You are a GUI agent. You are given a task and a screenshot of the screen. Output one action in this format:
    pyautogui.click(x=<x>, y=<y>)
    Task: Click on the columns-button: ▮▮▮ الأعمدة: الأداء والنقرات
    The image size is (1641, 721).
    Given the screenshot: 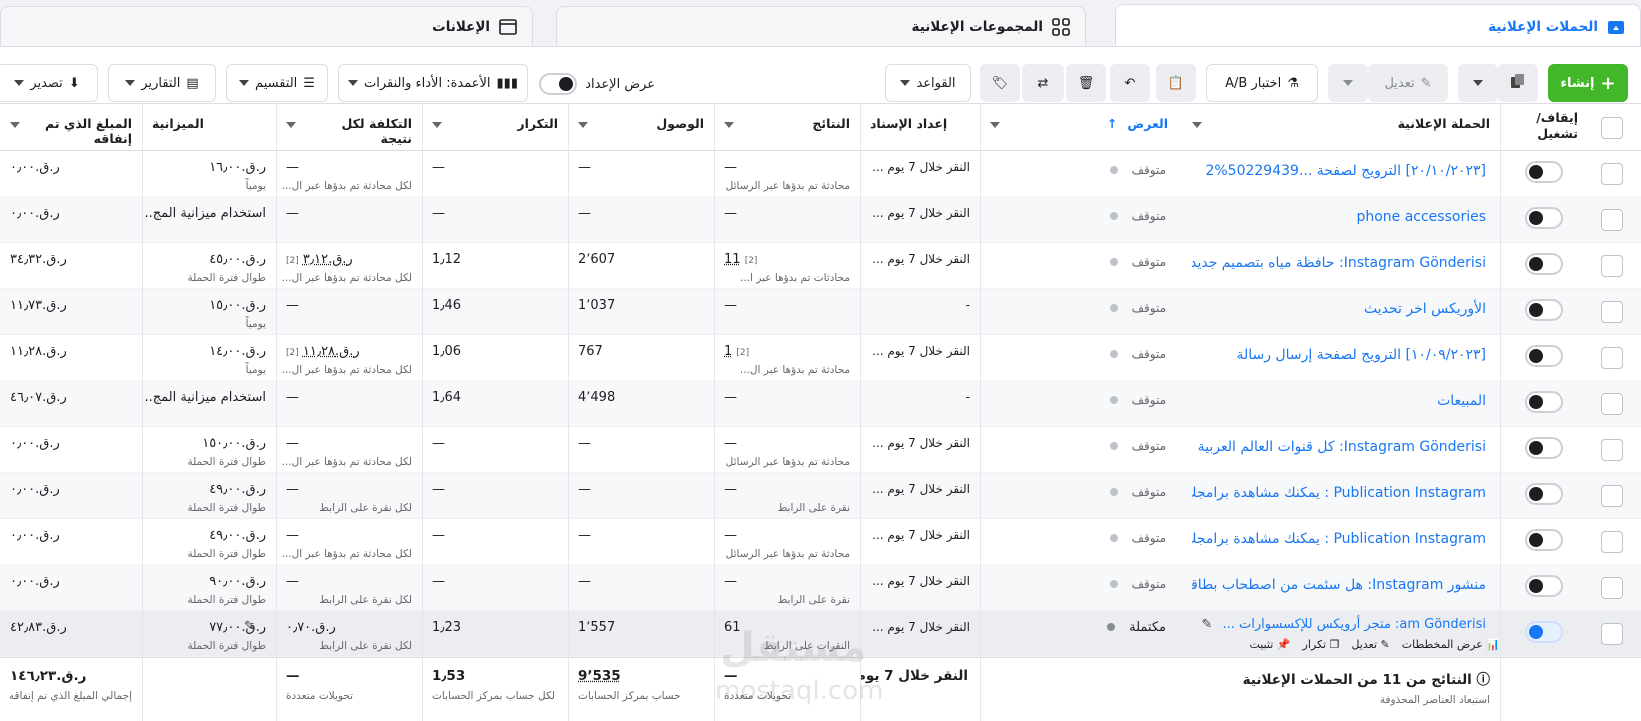 What is the action you would take?
    pyautogui.click(x=433, y=83)
    